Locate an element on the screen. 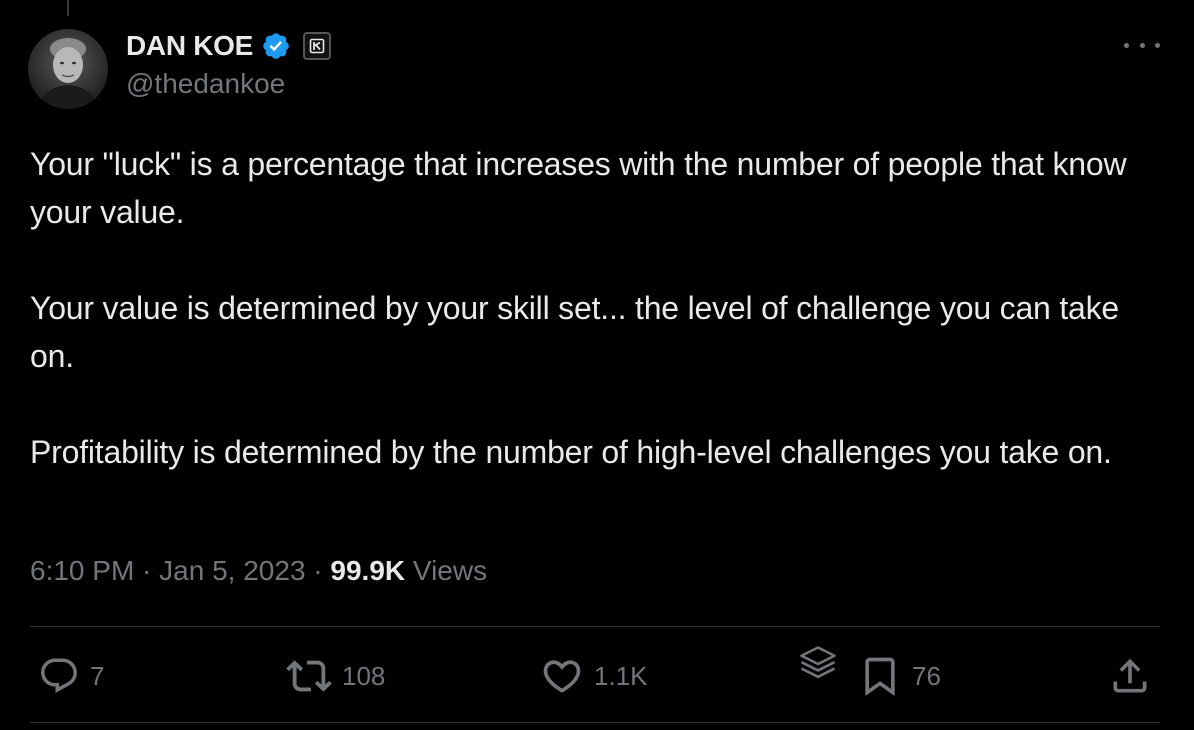 This screenshot has width=1194, height=730. author-row: DAN KOE is located at coordinates (229, 46).